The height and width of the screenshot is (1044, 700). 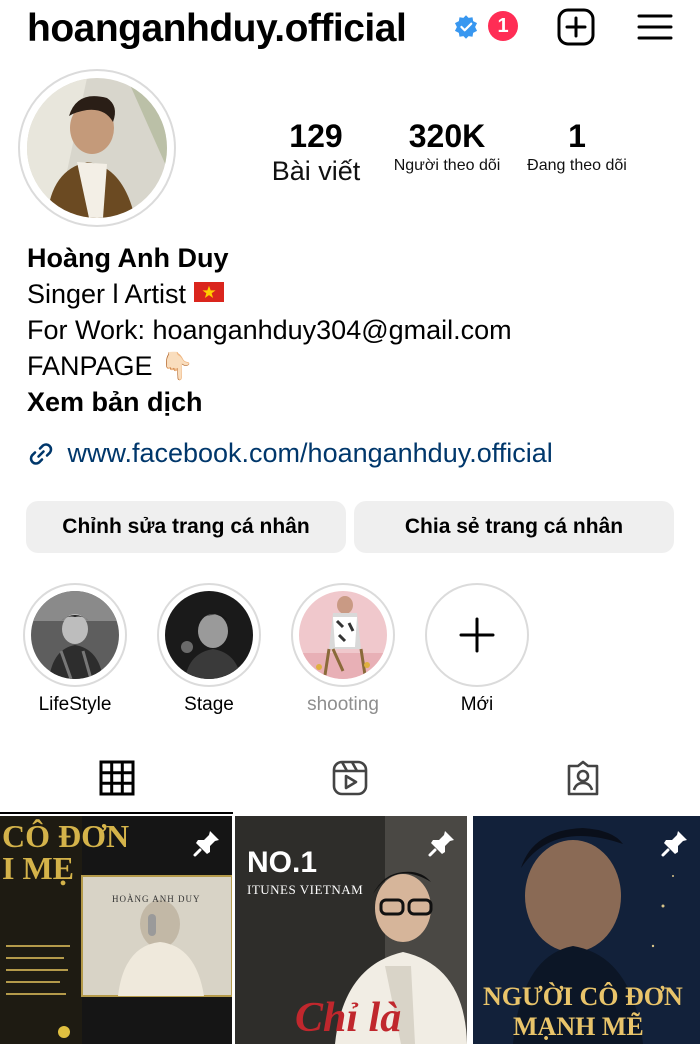 What do you see at coordinates (309, 453) in the screenshot?
I see `external-link-text: www.facebook.com/hoanganhduy.official` at bounding box center [309, 453].